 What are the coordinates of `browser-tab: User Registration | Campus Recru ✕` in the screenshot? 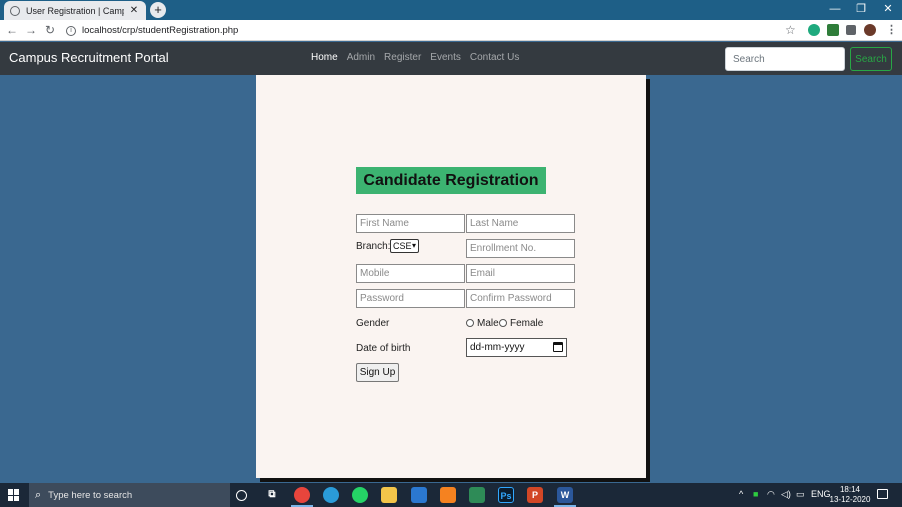 It's located at (75, 10).